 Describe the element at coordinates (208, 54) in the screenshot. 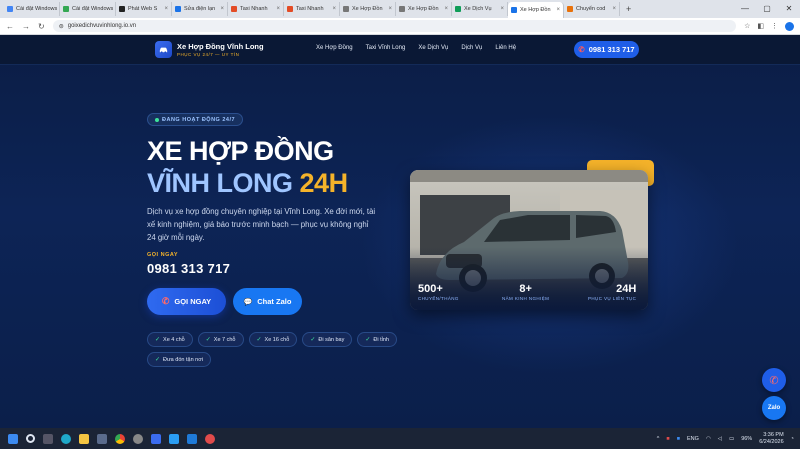

I see `brand-tagline: PHỤC VỤ 24/7 — UY TÍN` at that location.